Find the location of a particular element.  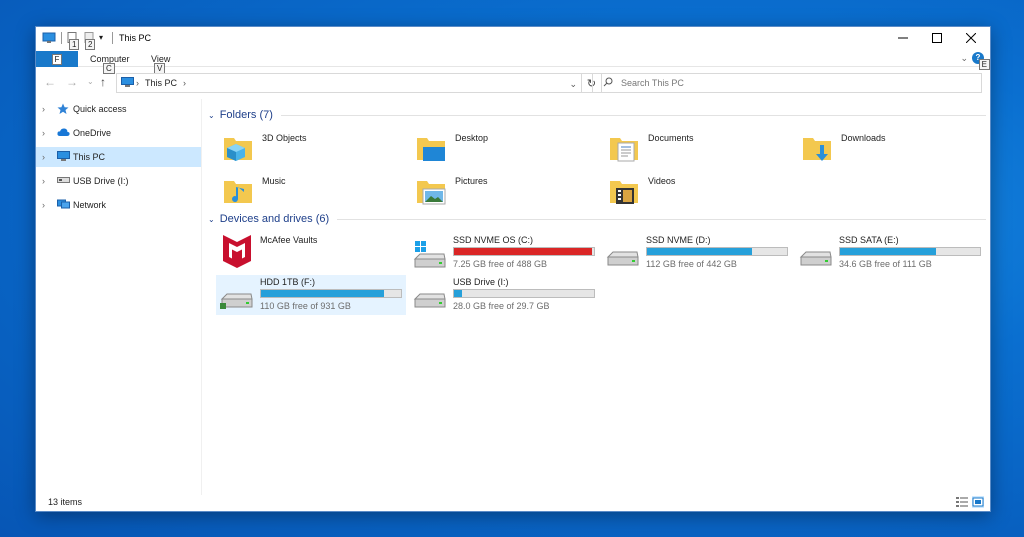

tile-label: Music is located at coordinates (274, 181).